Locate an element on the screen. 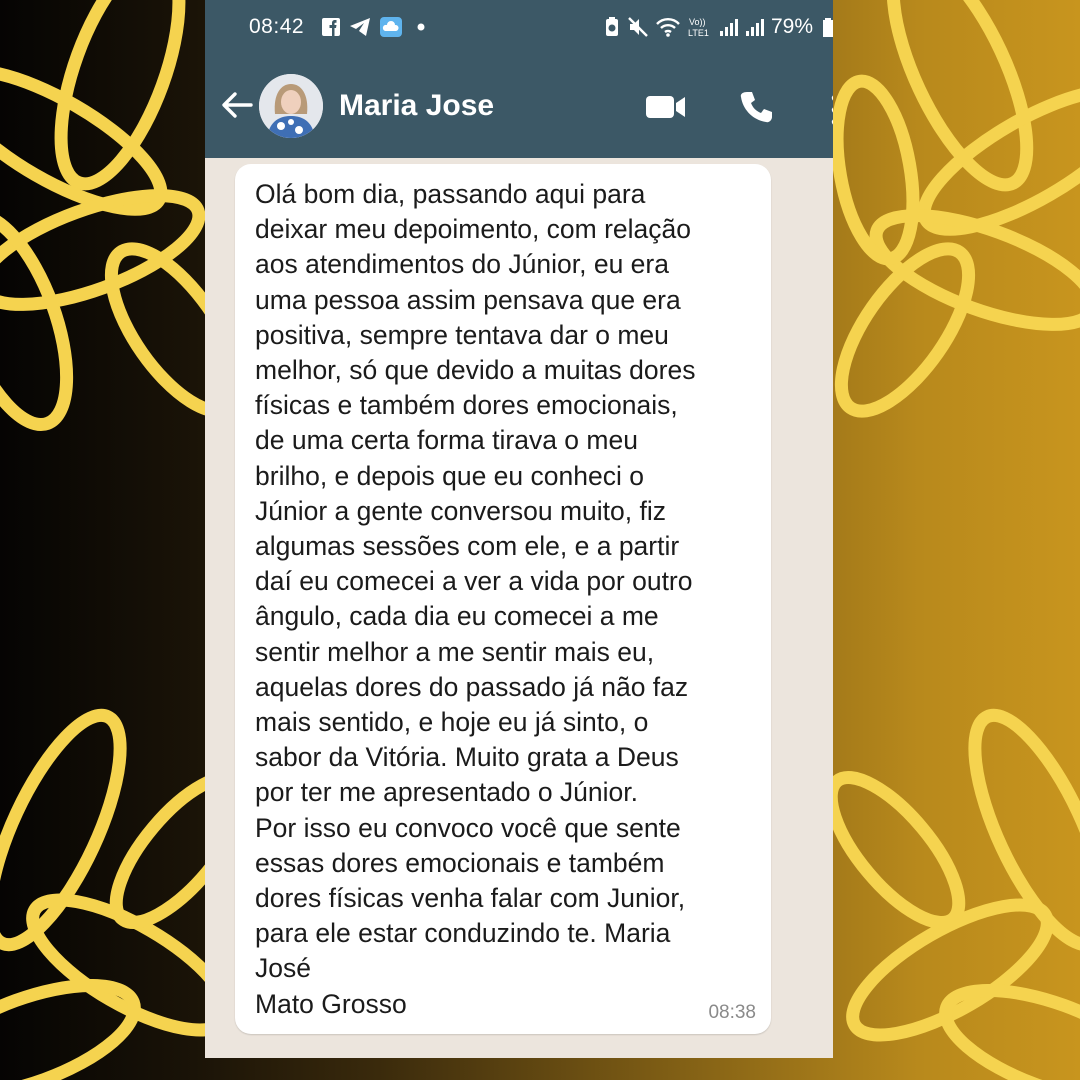 This screenshot has height=1080, width=1080. svg-text: Vo)) is located at coordinates (697, 22).